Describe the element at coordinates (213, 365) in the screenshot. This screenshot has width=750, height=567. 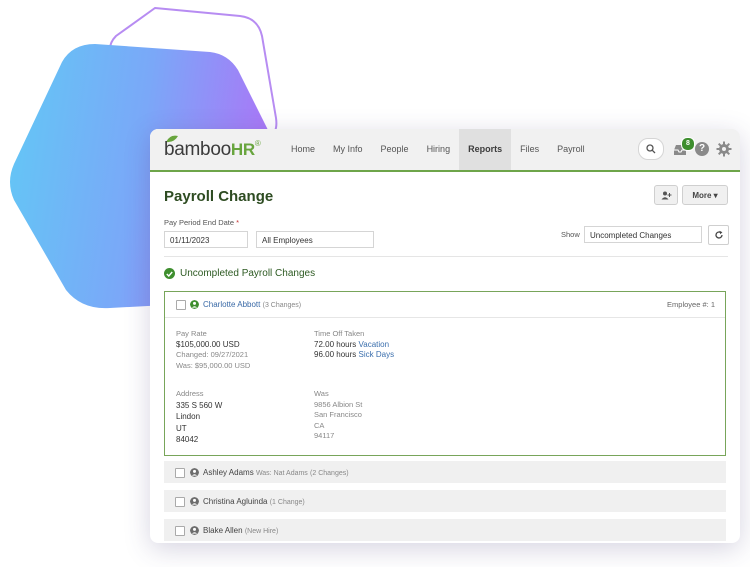
I see `pay-rate-was: Was: $95,000.00 USD` at that location.